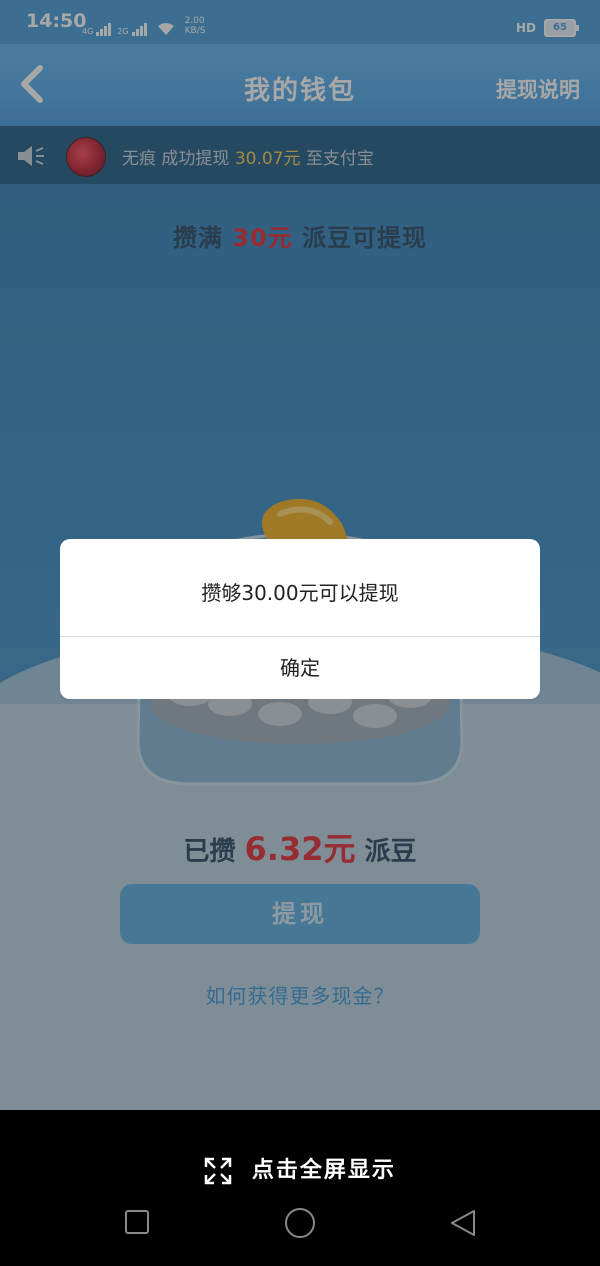 This screenshot has width=600, height=1266. I want to click on fullscreen-label: 点击全屏显示, so click(323, 1170).